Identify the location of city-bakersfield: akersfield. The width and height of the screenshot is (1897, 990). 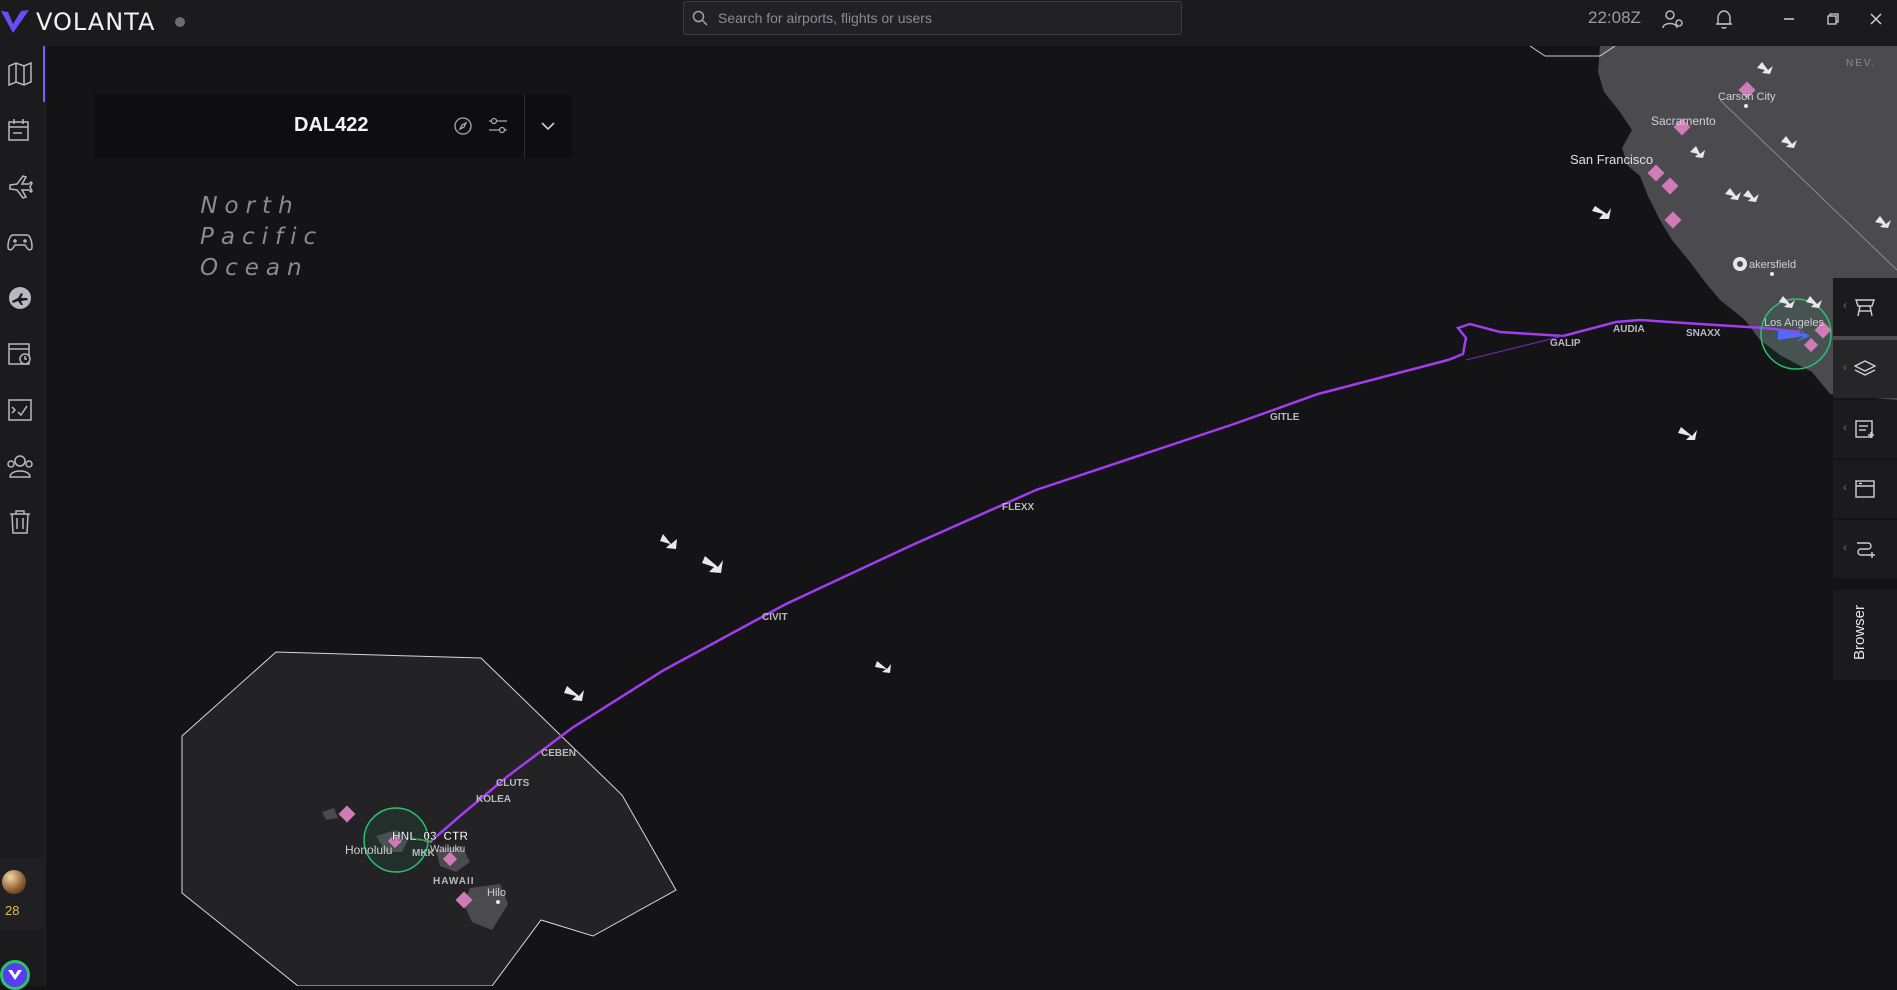
(1772, 265).